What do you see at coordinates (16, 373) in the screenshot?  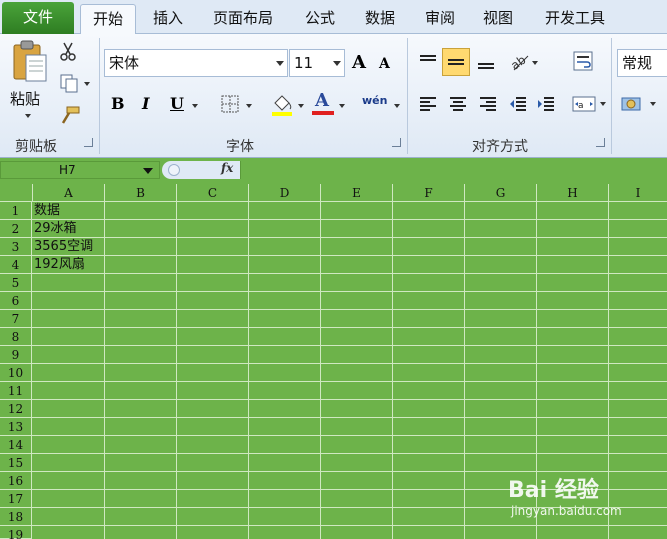 I see `row-header: 10` at bounding box center [16, 373].